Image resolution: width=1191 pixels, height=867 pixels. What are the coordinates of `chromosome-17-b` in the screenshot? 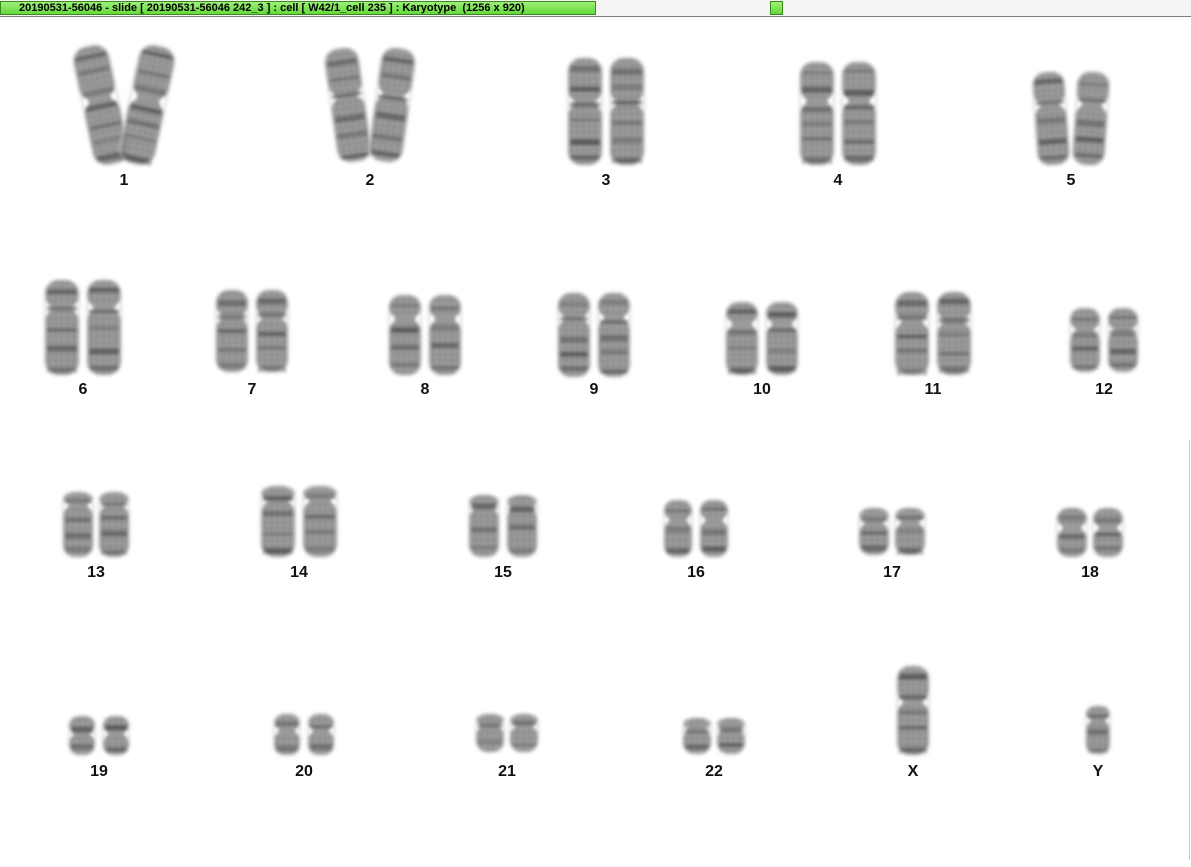 It's located at (910, 531).